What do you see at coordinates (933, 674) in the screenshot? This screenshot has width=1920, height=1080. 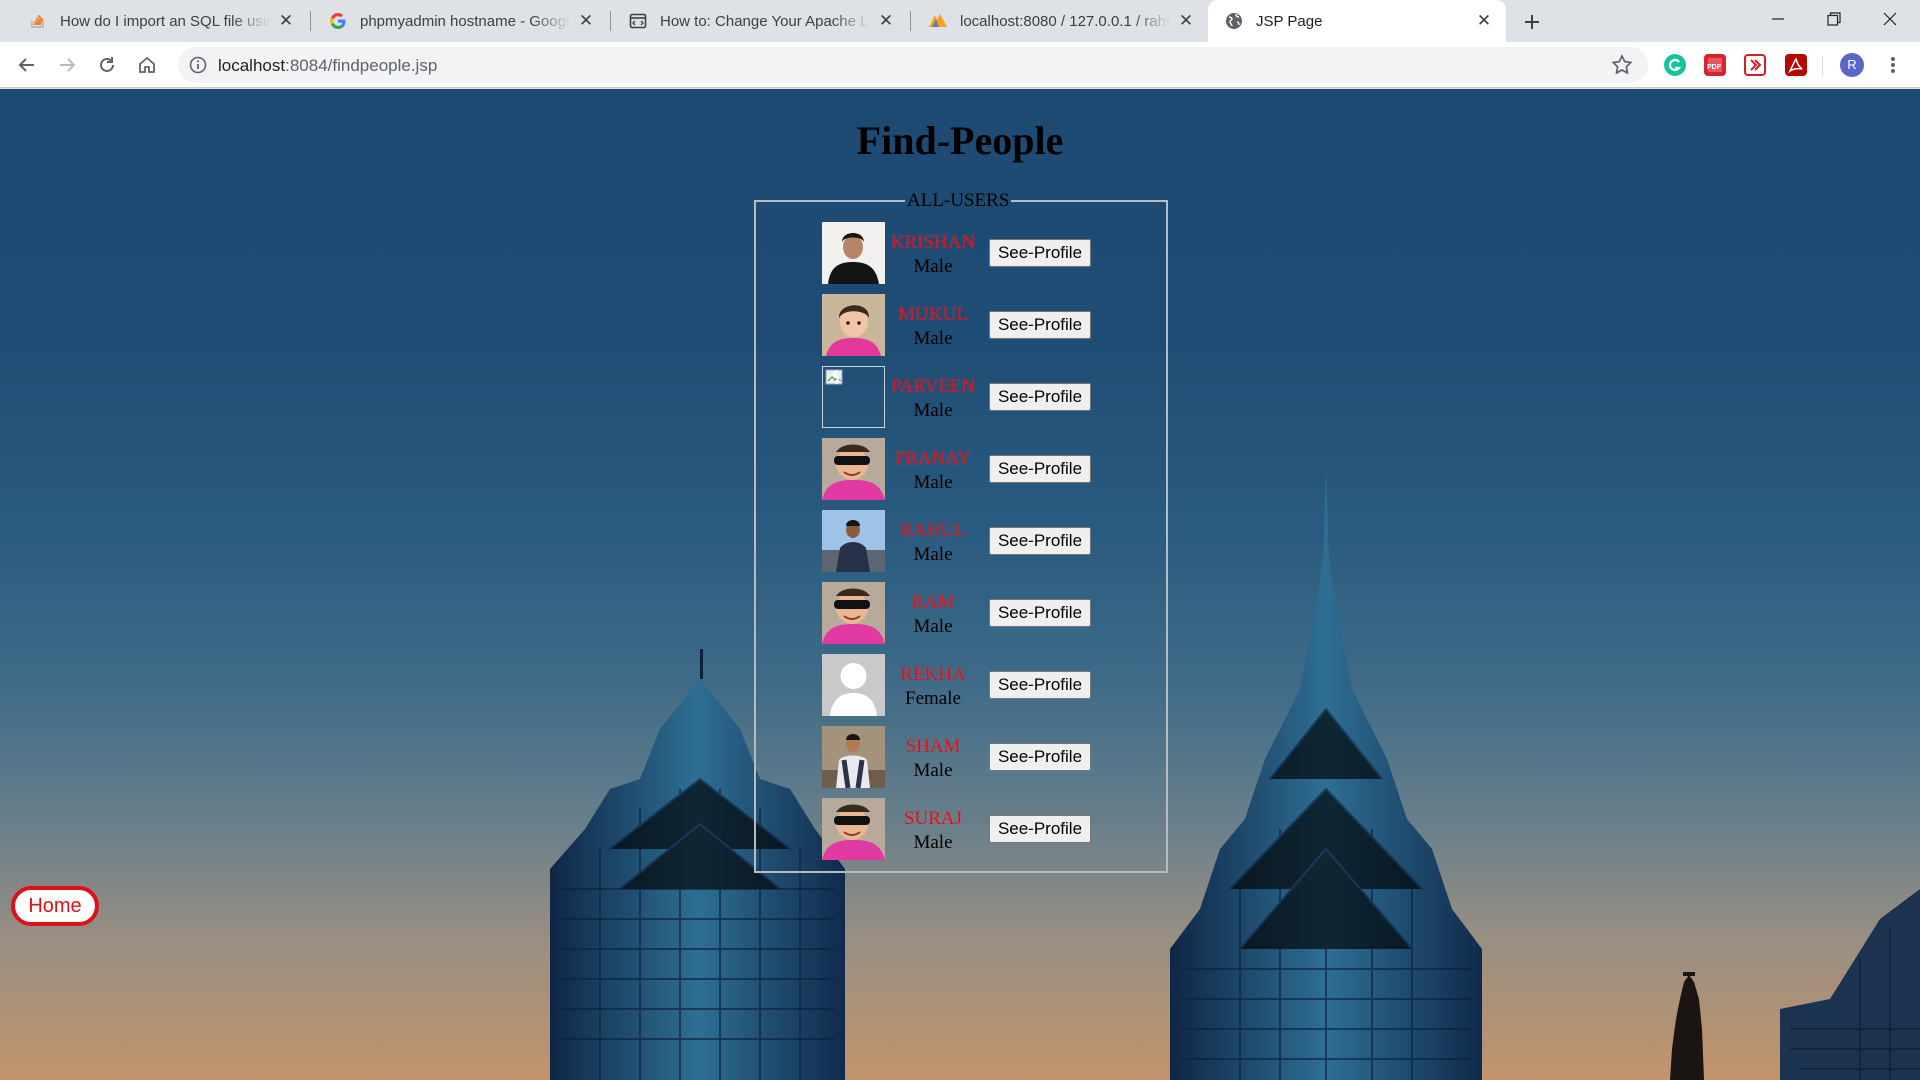 I see `user-name: REKHA` at bounding box center [933, 674].